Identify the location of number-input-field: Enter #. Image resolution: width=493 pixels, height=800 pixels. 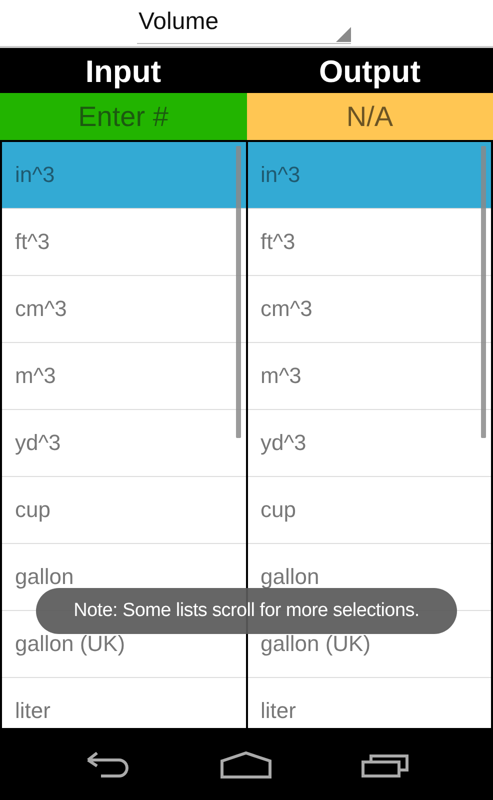
(123, 116).